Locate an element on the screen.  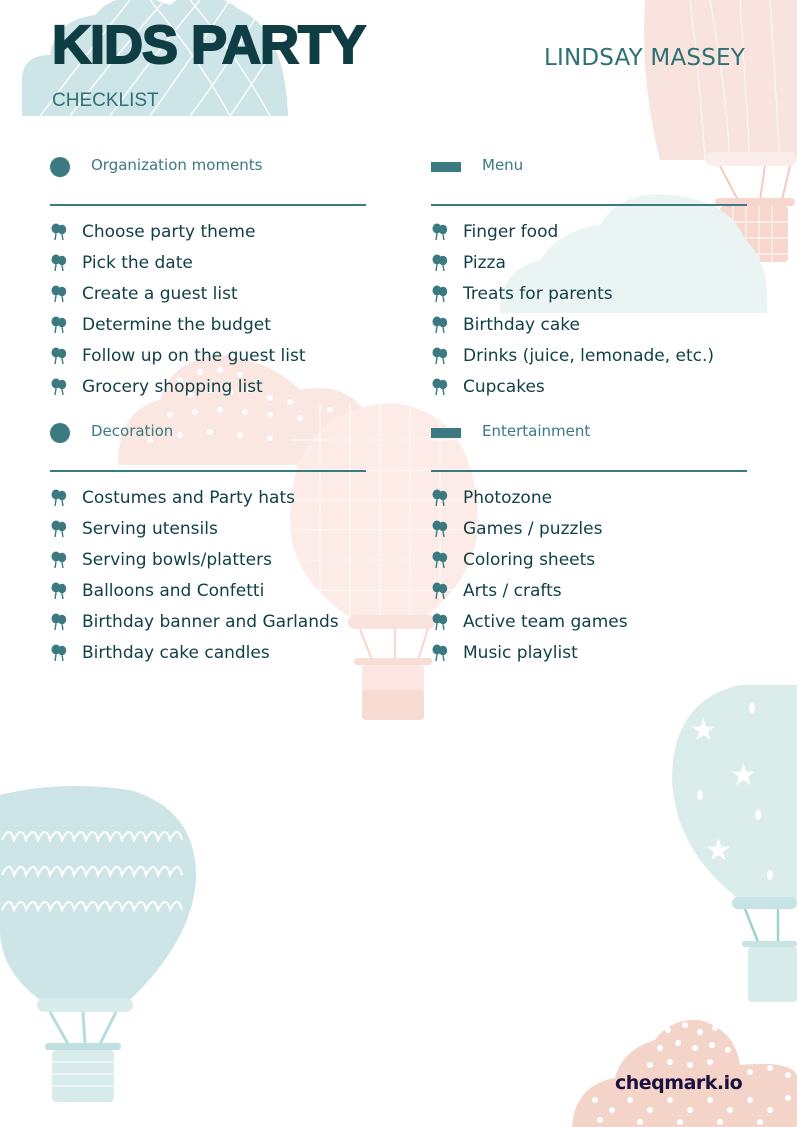
checklist-item-label: Serving bowls/platters is located at coordinates (177, 559).